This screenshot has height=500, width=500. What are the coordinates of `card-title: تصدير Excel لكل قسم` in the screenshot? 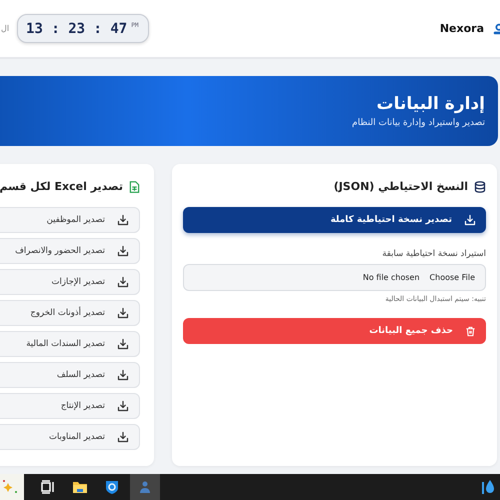 It's located at (61, 186).